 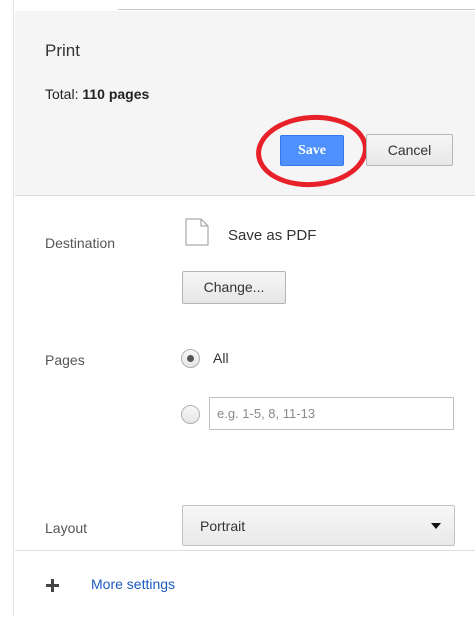 I want to click on cancel-button: Cancel, so click(x=409, y=150).